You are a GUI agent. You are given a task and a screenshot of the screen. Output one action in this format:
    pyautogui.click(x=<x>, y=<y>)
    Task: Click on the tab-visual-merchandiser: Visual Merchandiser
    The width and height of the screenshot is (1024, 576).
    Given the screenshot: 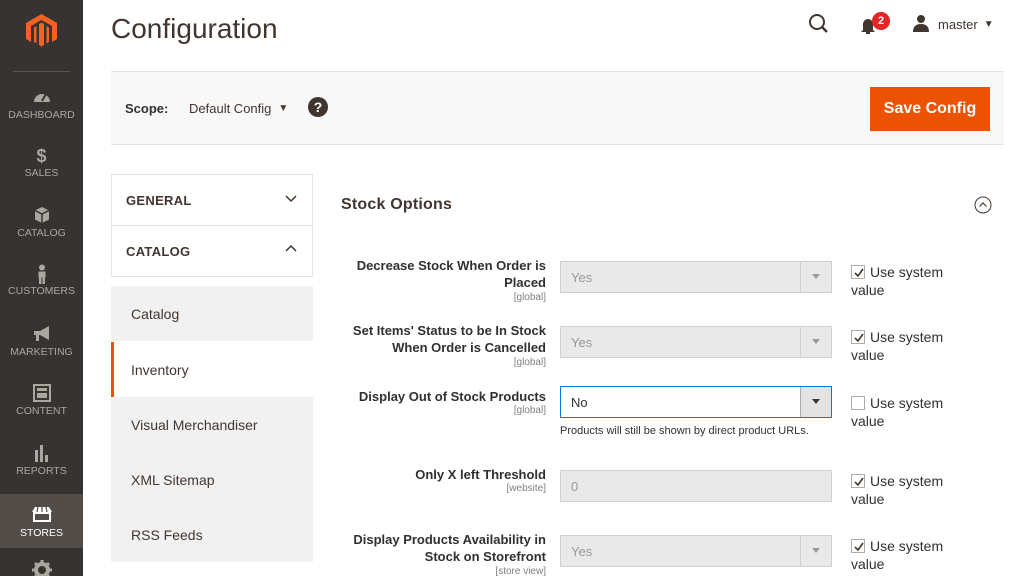 What is the action you would take?
    pyautogui.click(x=212, y=424)
    